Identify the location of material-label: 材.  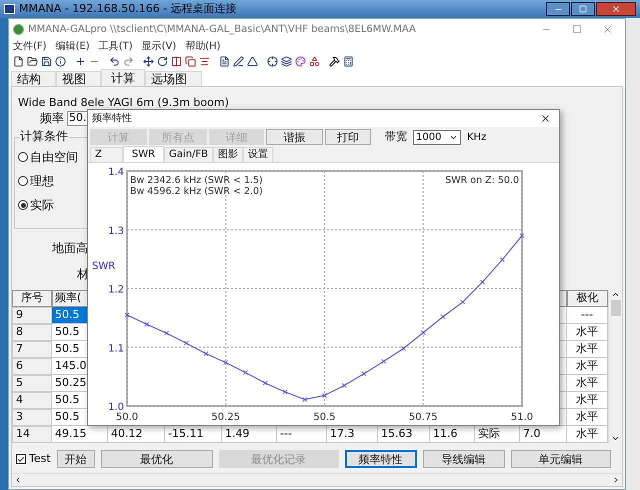
(83, 274).